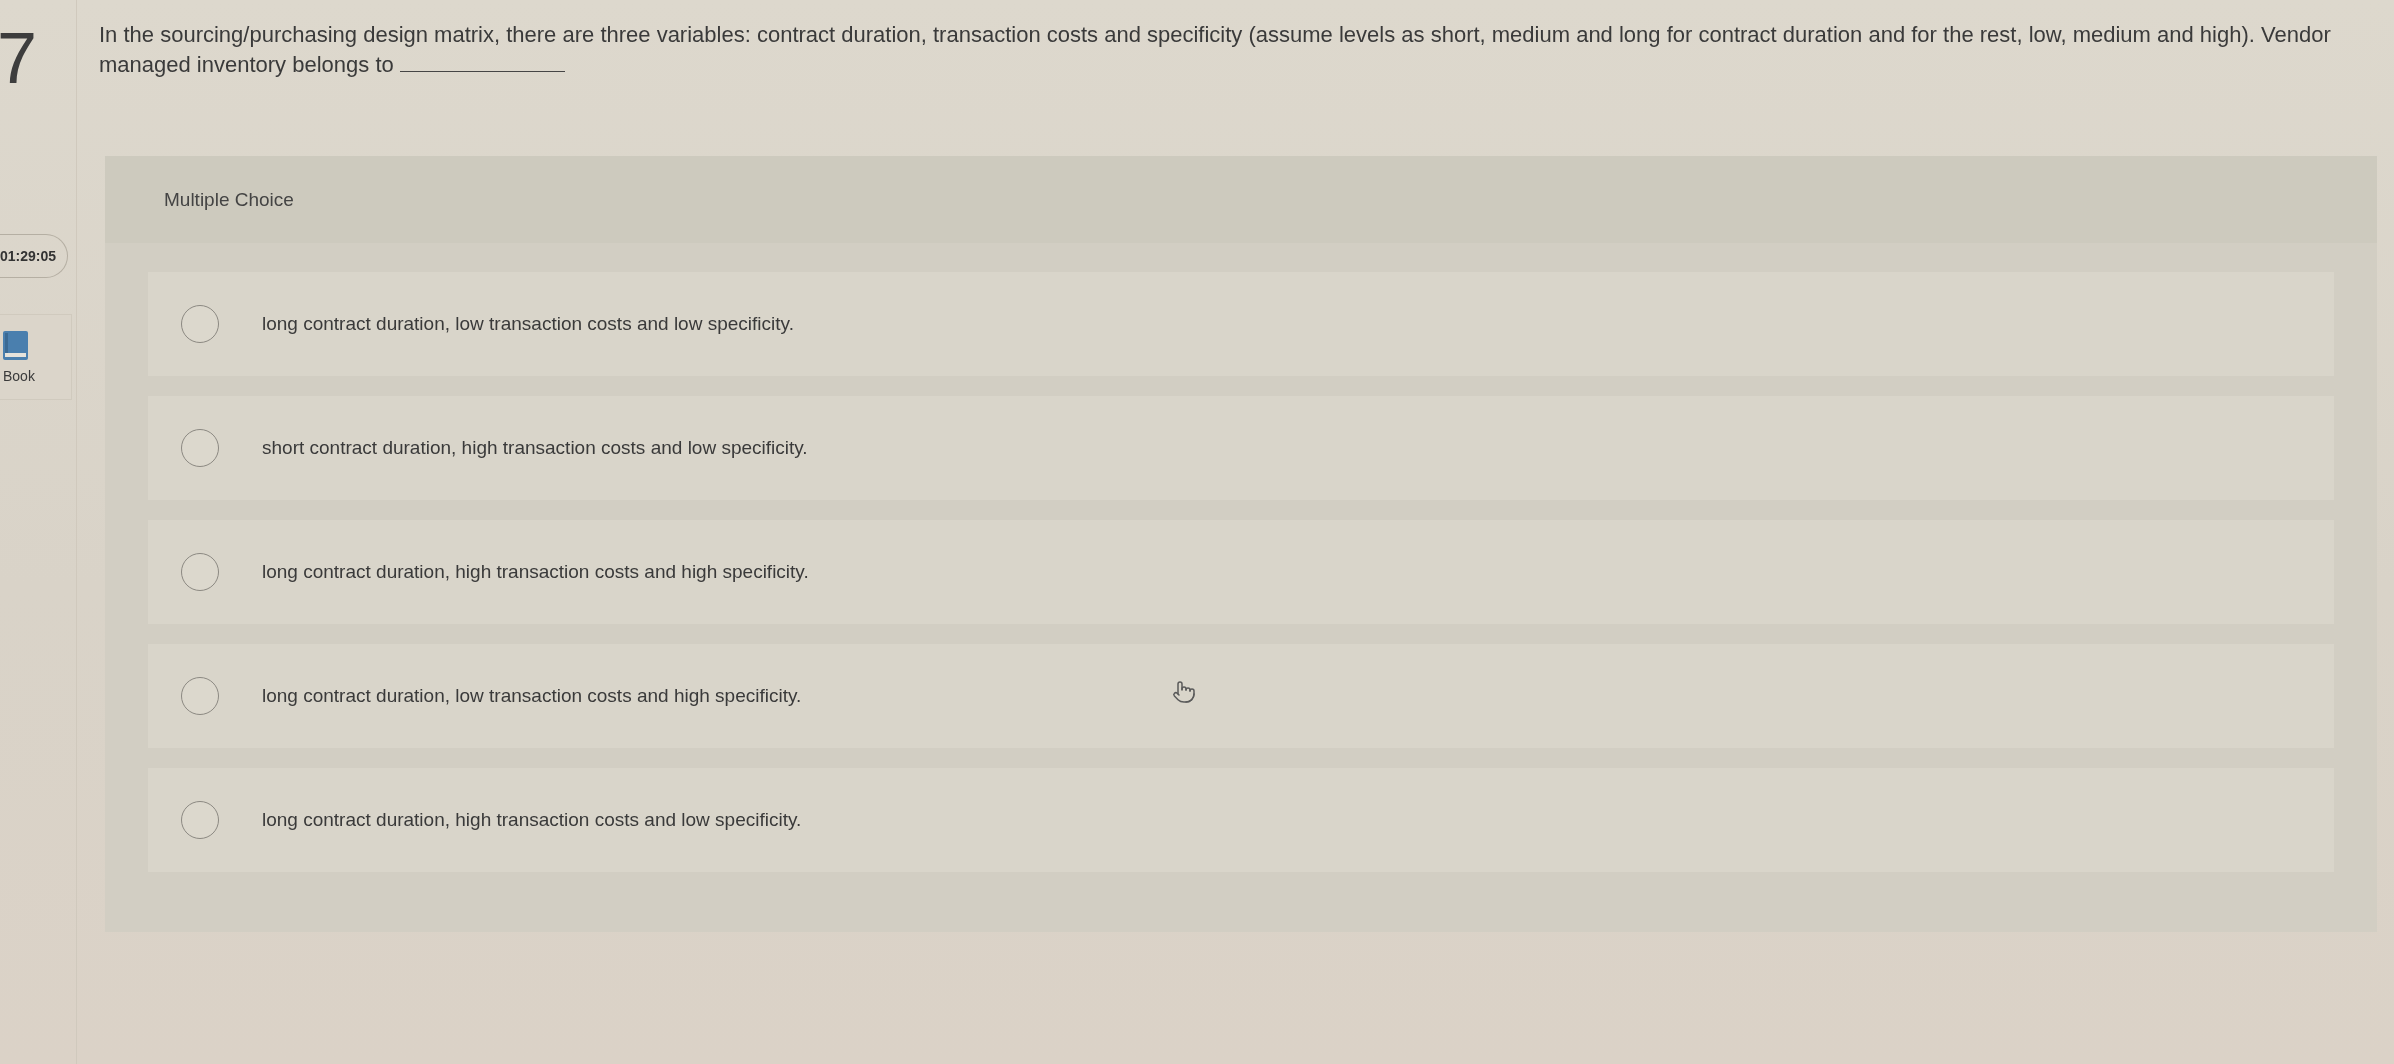 This screenshot has width=2394, height=1064. Describe the element at coordinates (1215, 49) in the screenshot. I see `question-text: In the sourcing/purchasing design matrix, there are three variables: contract duration, transaction costs and specificity (assume levels as short, medium and long for contract duration and for the rest, low, medium and high). Vendor managed inventory belongs to` at that location.